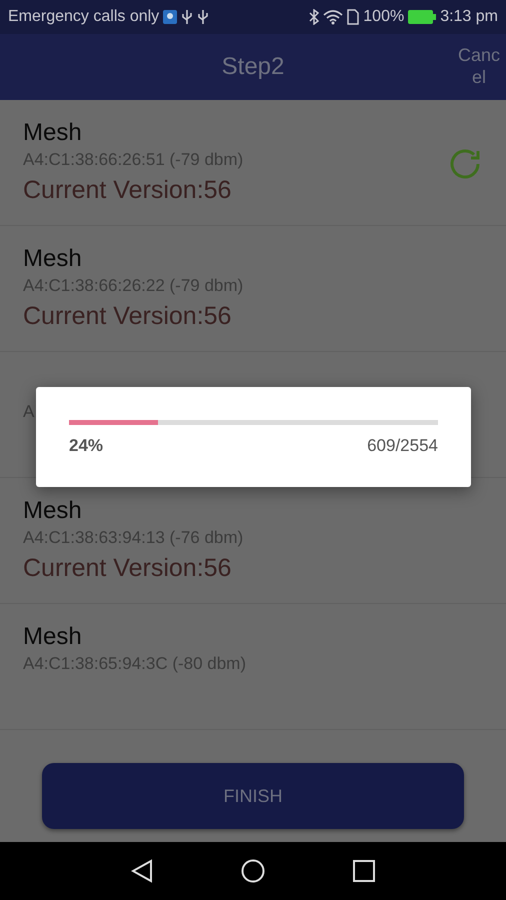 The image size is (506, 900). What do you see at coordinates (364, 871) in the screenshot?
I see `recents-icon` at bounding box center [364, 871].